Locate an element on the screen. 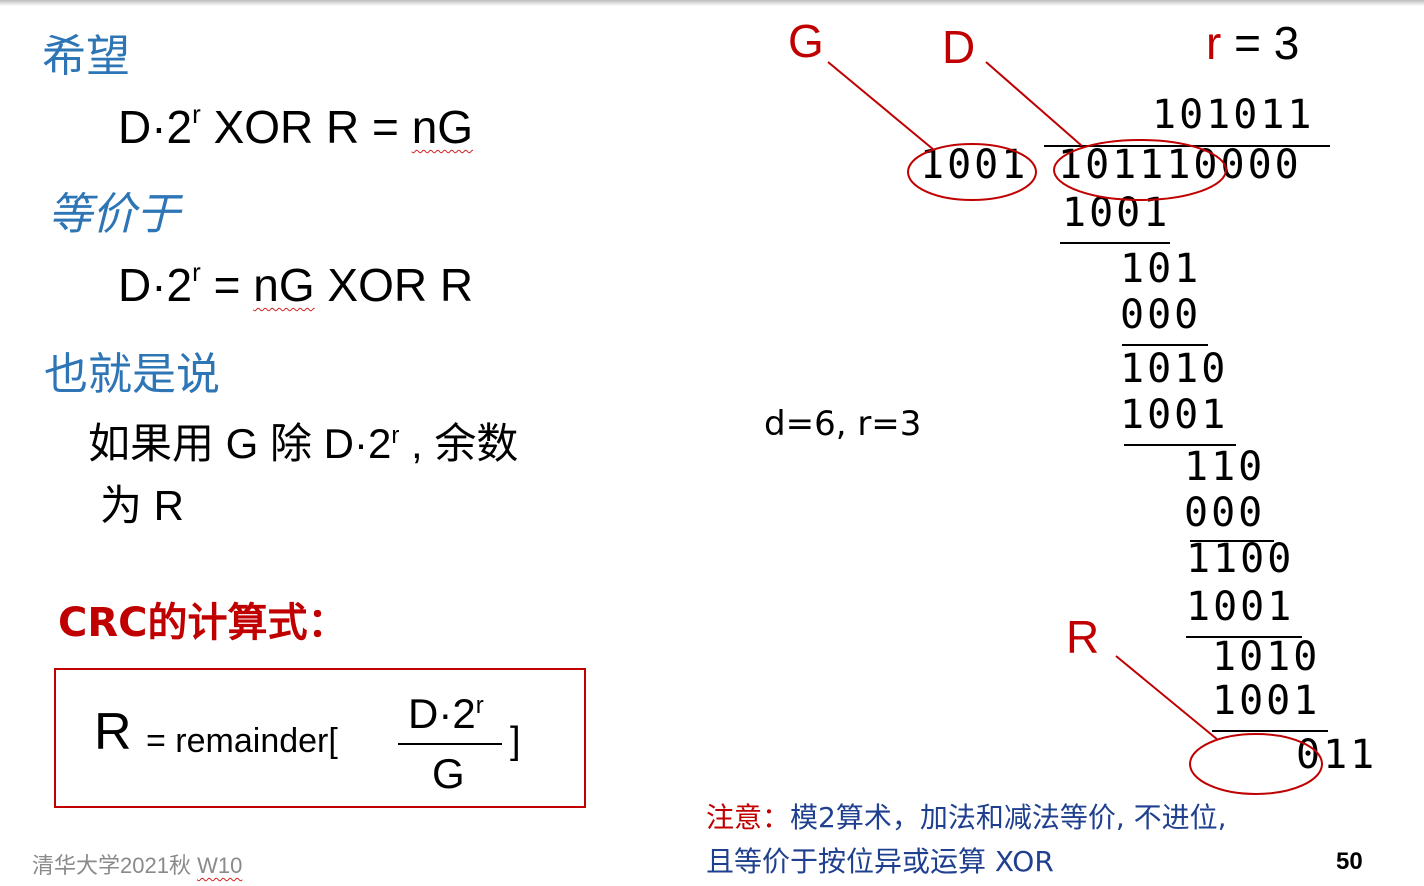 The height and width of the screenshot is (886, 1424). g-pointer-line is located at coordinates (881, 106).